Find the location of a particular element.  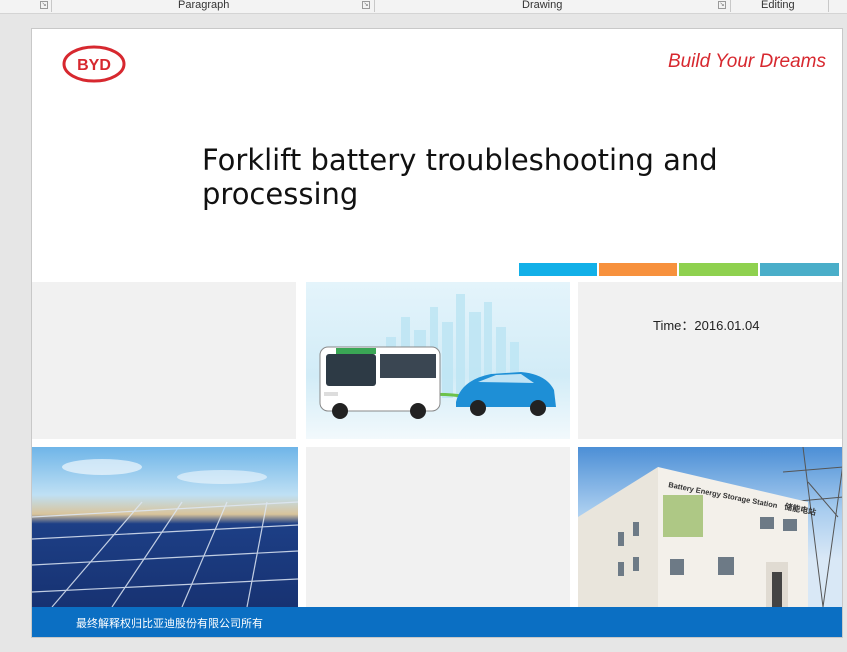

stripe-cyan is located at coordinates (558, 269).